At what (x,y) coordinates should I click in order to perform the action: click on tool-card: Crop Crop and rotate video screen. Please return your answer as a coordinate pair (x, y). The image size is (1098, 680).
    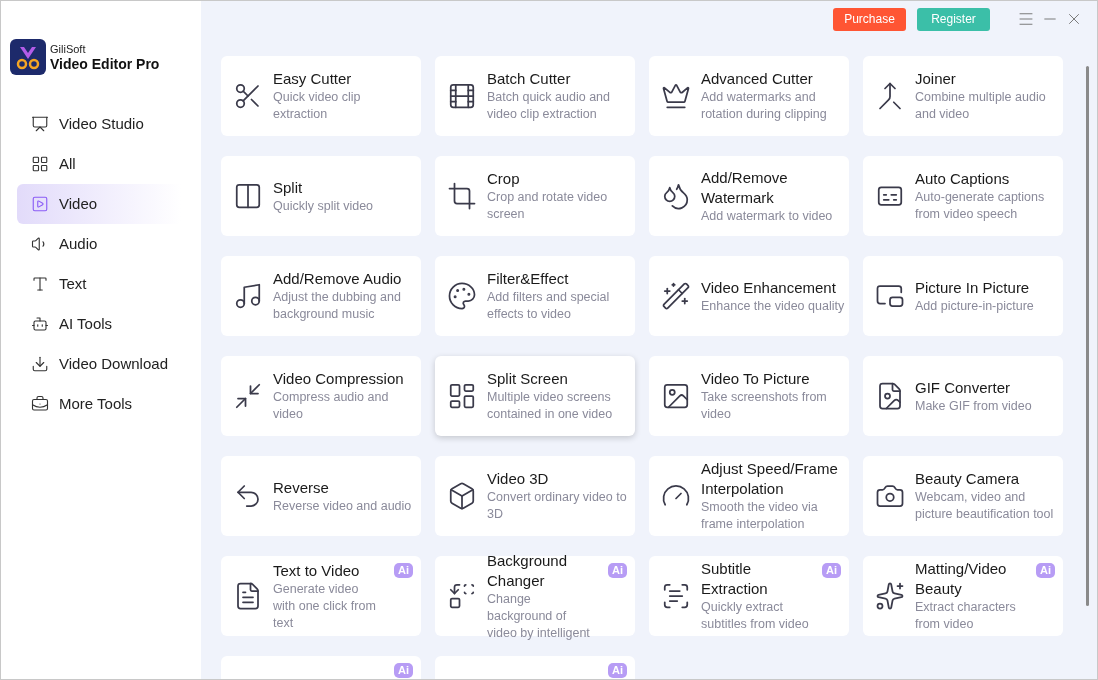
    Looking at the image, I should click on (535, 196).